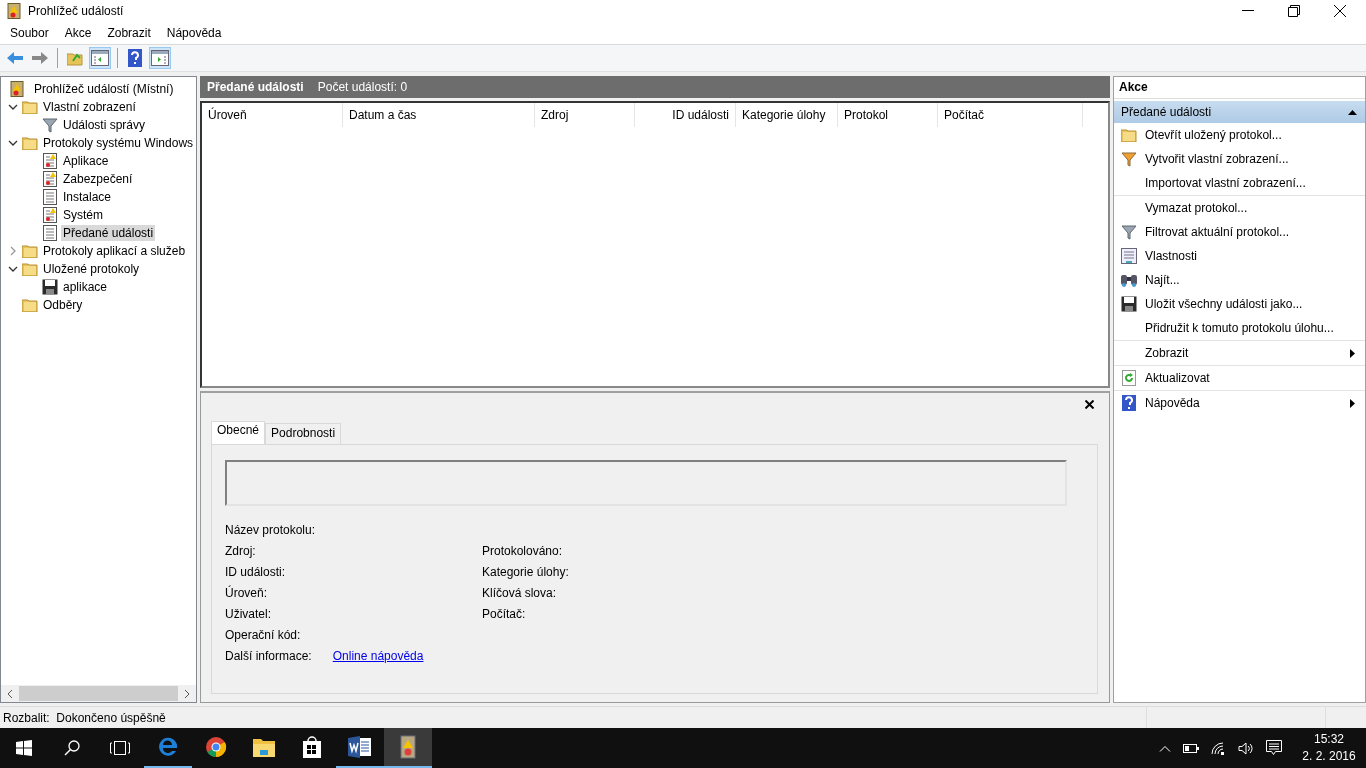  What do you see at coordinates (98, 179) in the screenshot?
I see `tree-item: Zabezpečení` at bounding box center [98, 179].